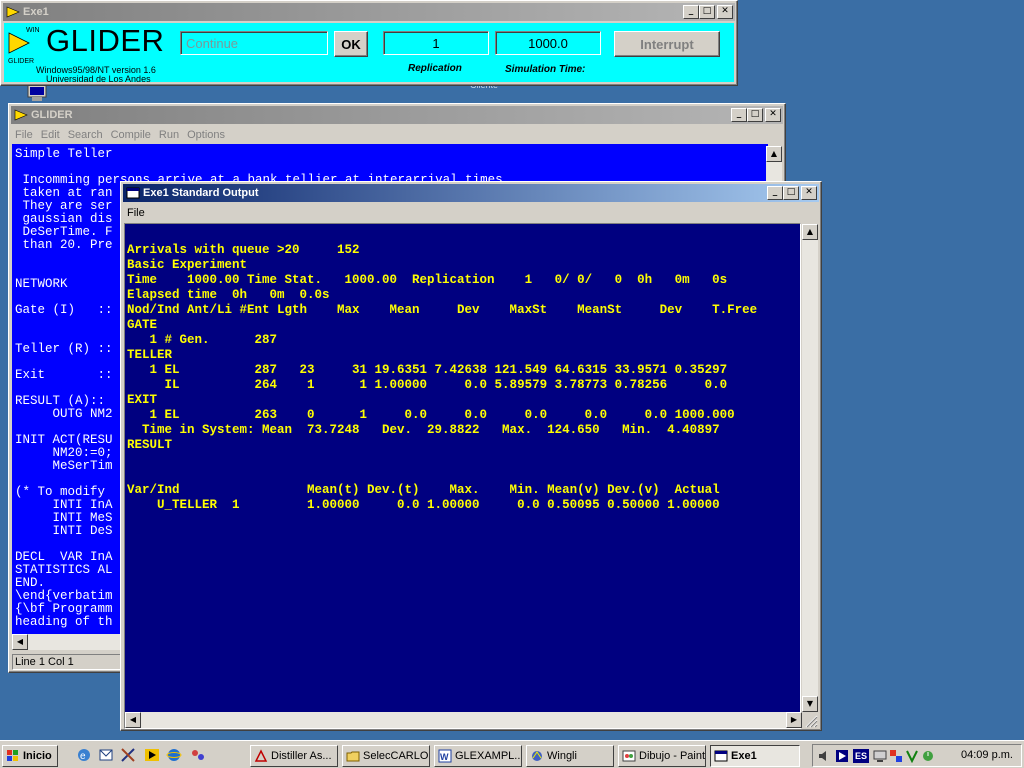  Describe the element at coordinates (842, 756) in the screenshot. I see `media-player-icon` at that location.